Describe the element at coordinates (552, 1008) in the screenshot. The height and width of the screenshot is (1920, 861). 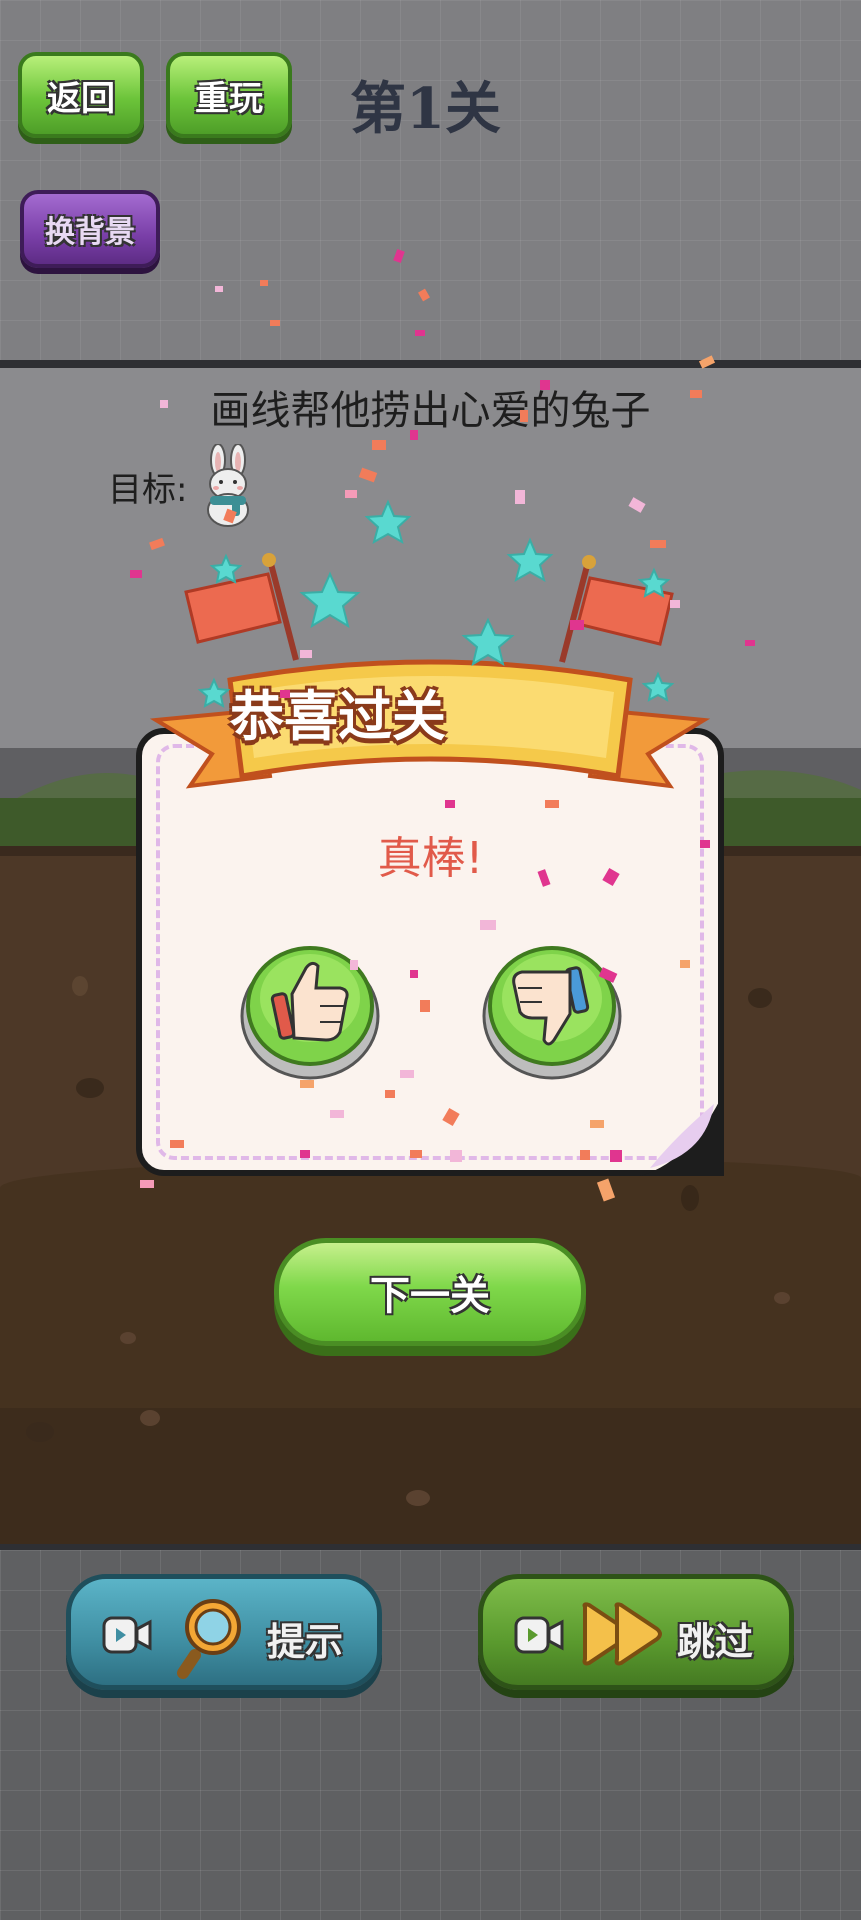
I see `thumbs-down-icon` at that location.